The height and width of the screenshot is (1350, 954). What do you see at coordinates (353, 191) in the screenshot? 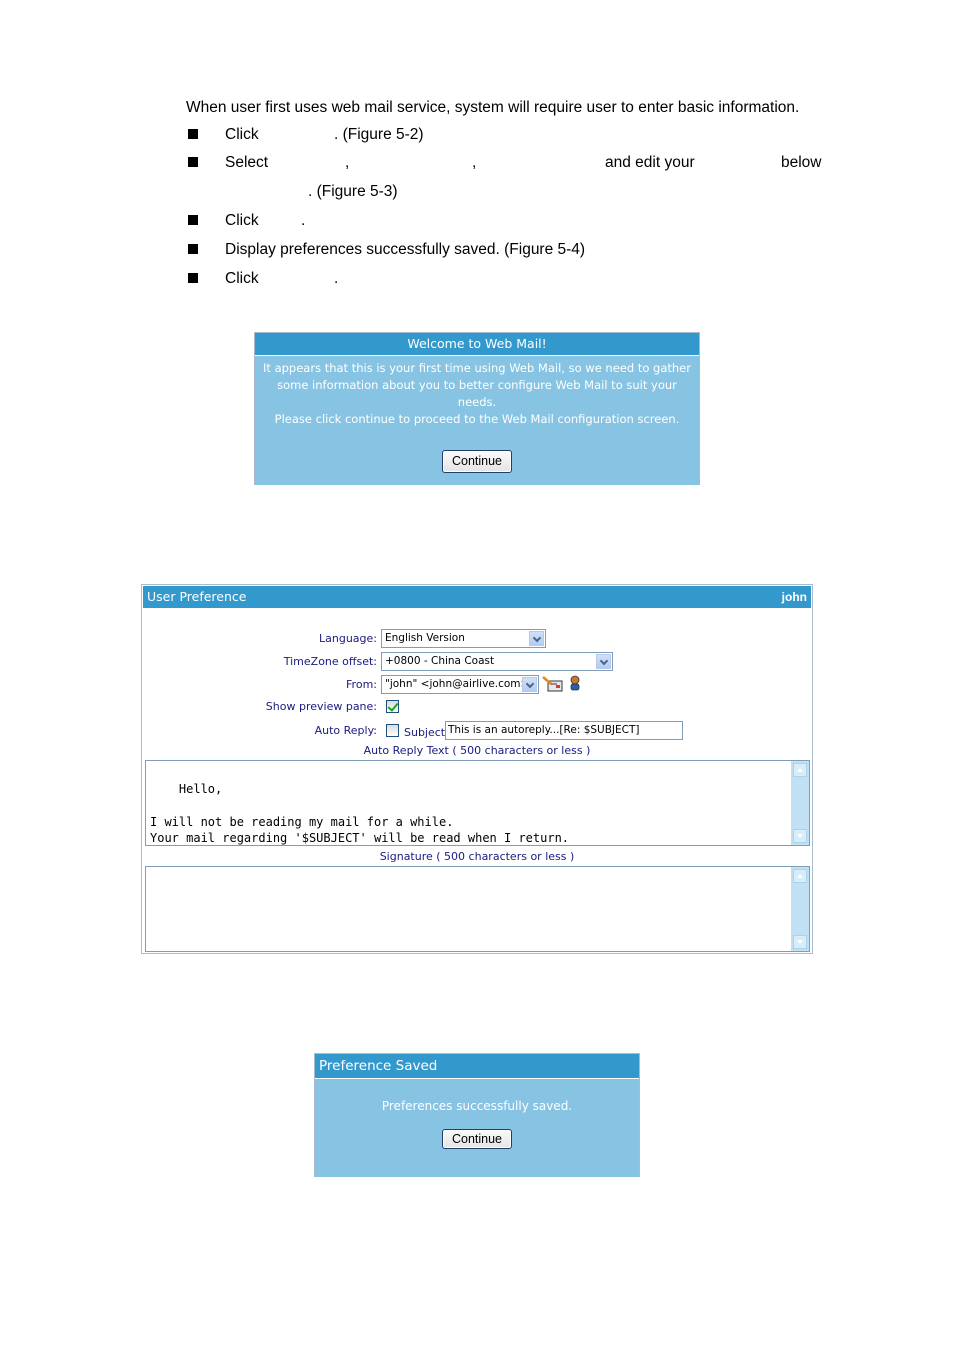
I see `step-2-continuation: . (Figure 5-3)` at bounding box center [353, 191].